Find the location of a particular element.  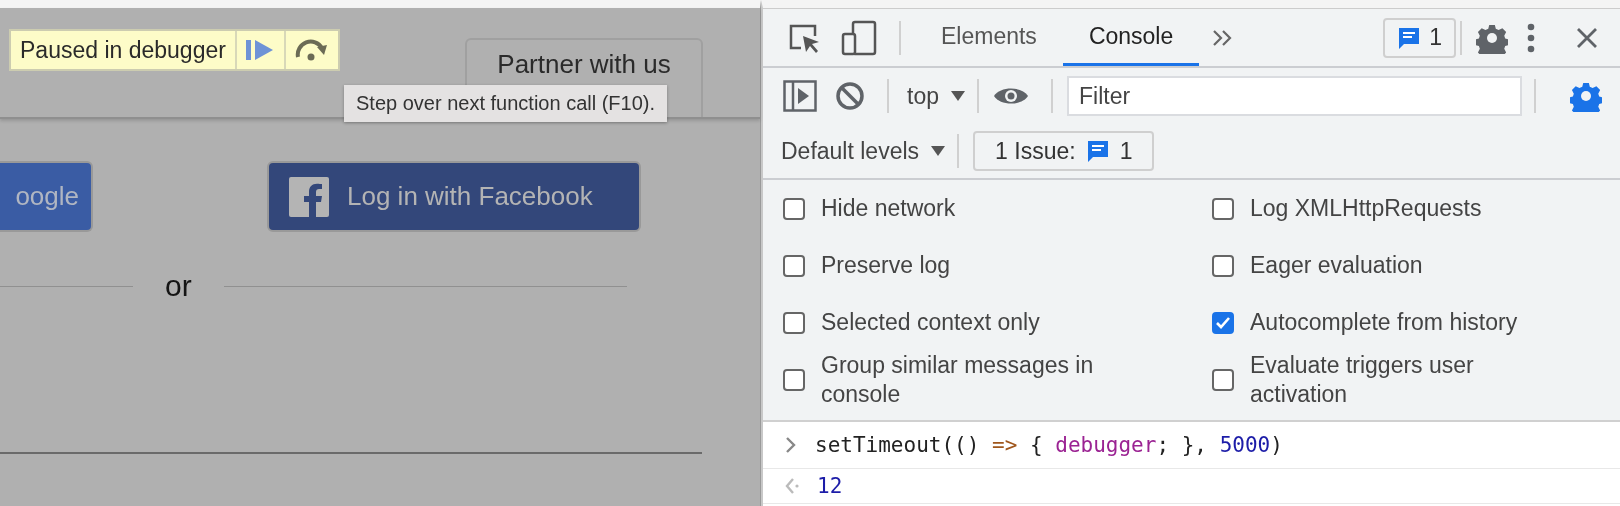

filter-input: Filter is located at coordinates (1294, 96).